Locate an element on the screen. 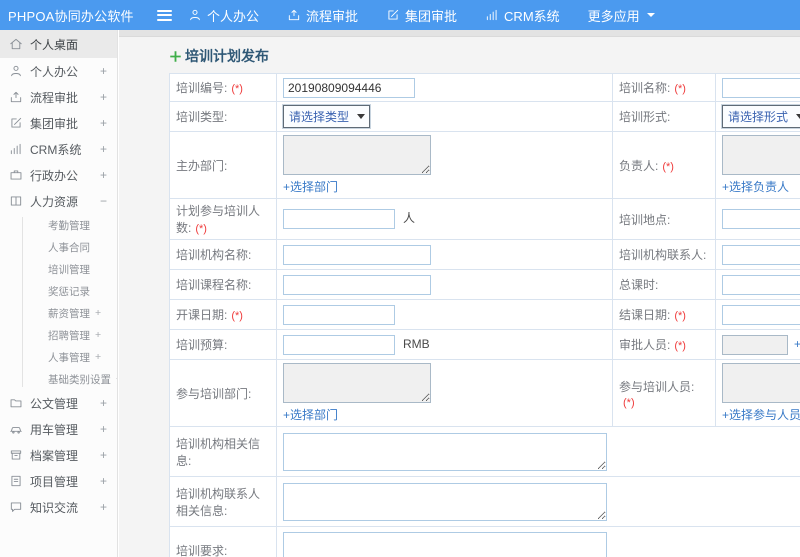  sidebar-item: 个人办公 + is located at coordinates (58, 71).